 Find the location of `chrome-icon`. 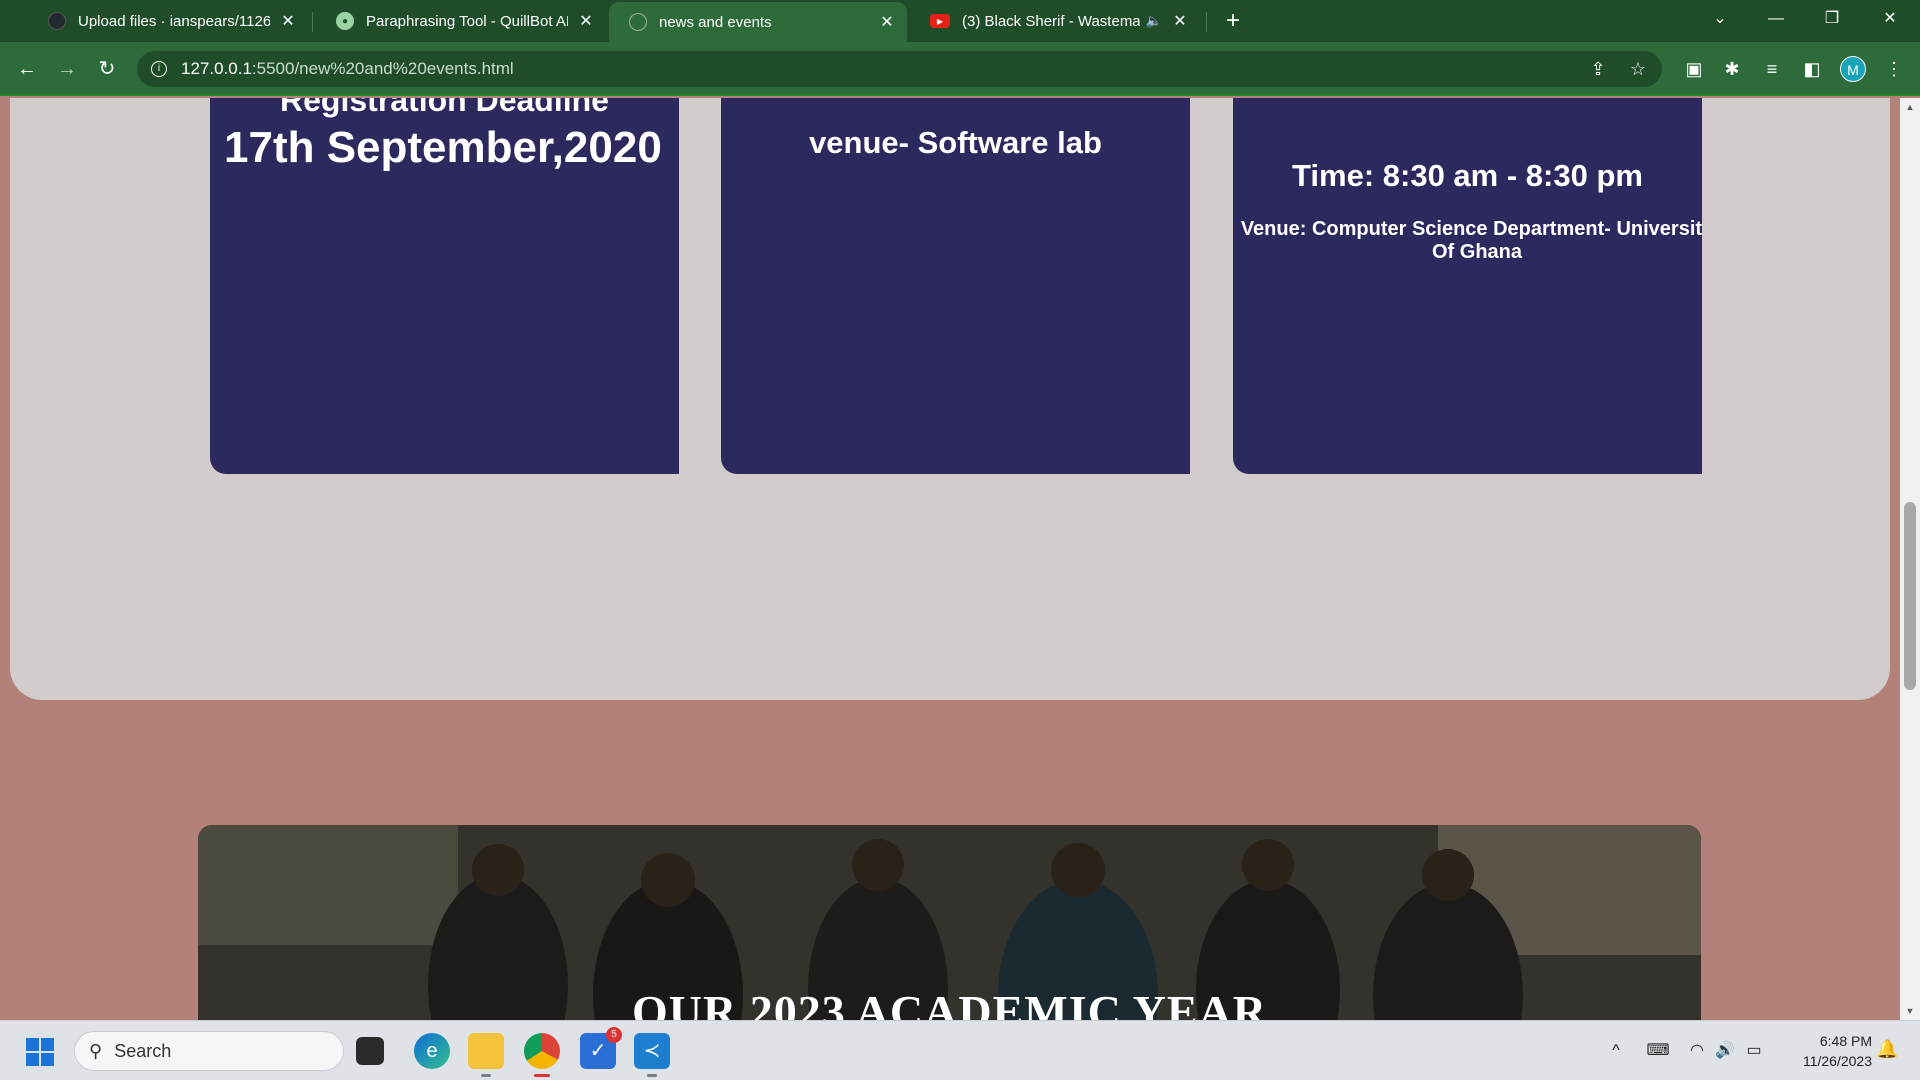

chrome-icon is located at coordinates (542, 1055).